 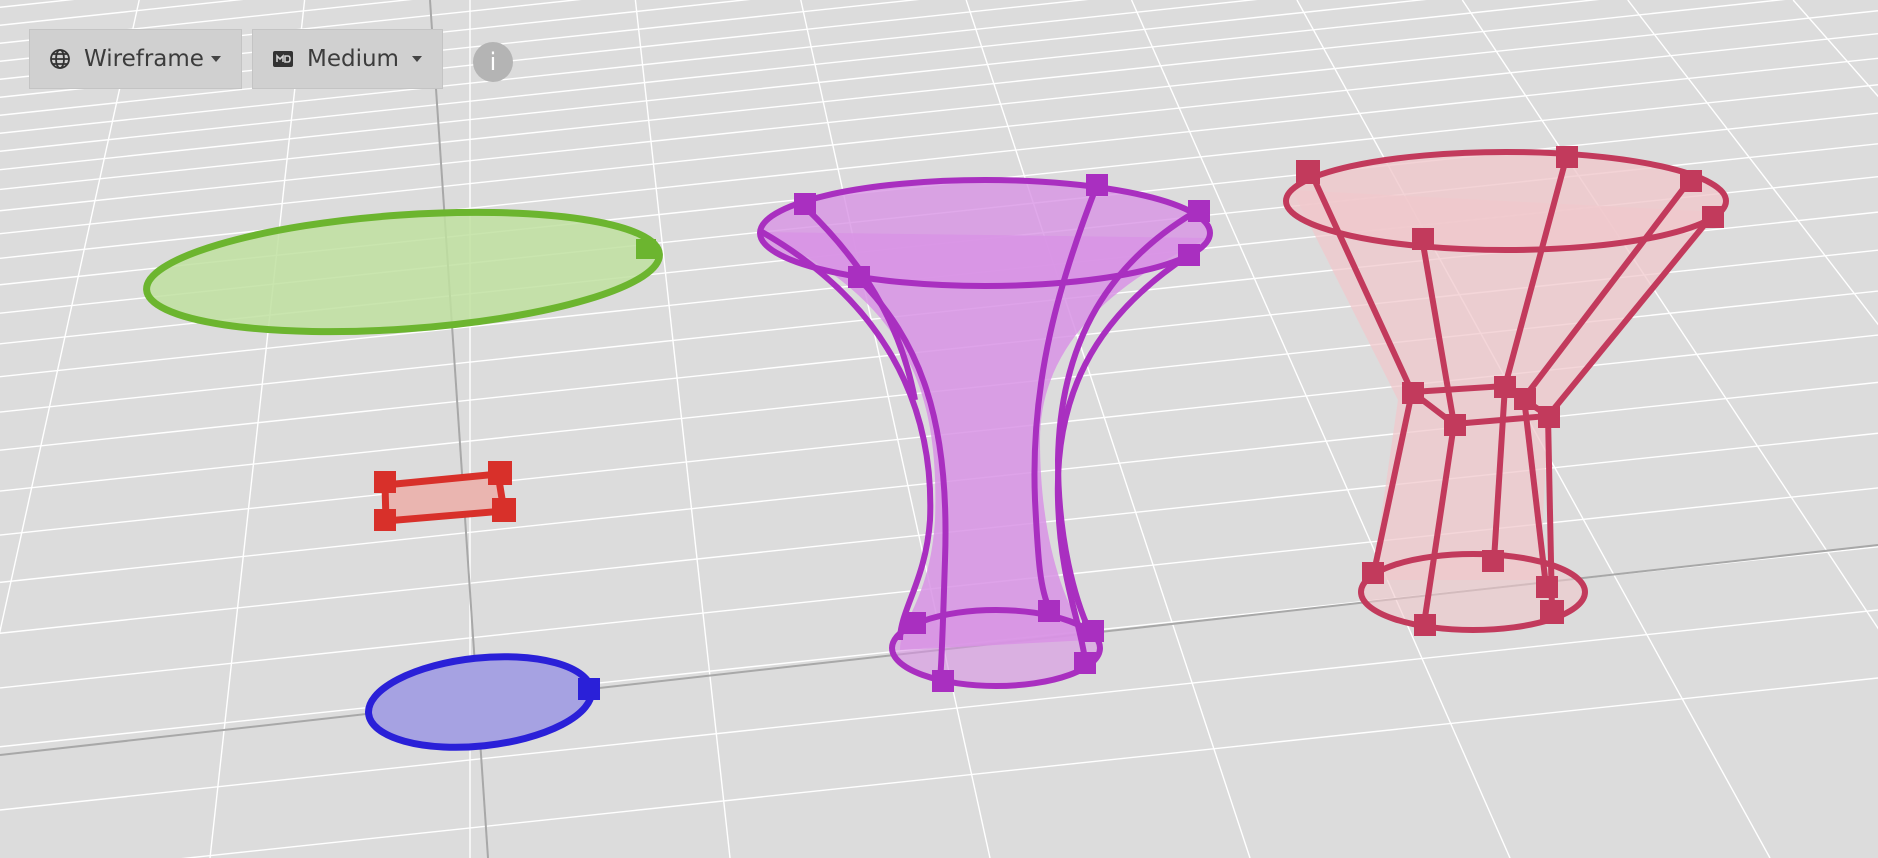 I want to click on render-mode-dropdown: Wireframe, so click(x=135, y=59).